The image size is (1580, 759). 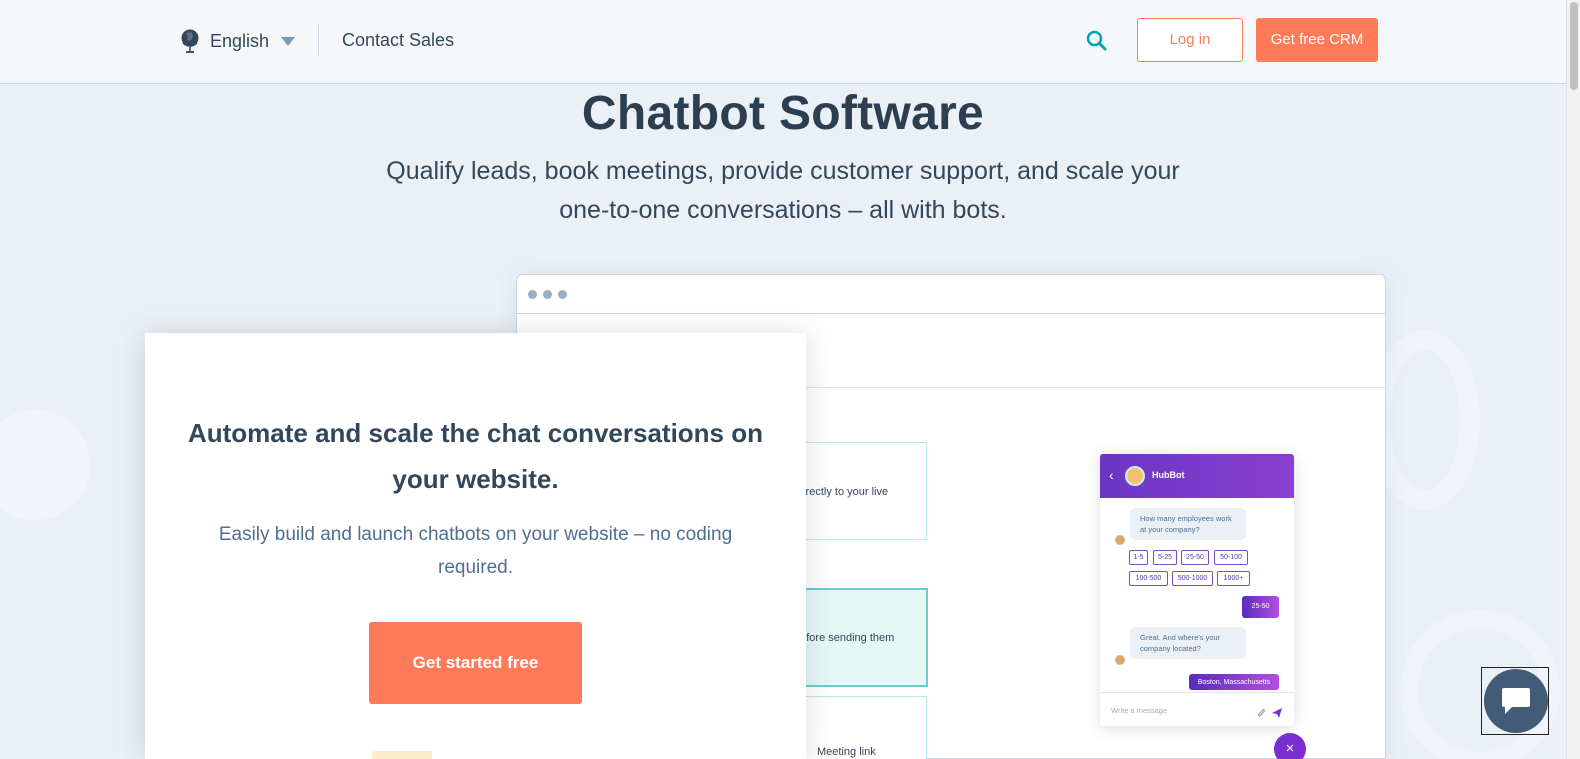 I want to click on send-icon, so click(x=1277, y=714).